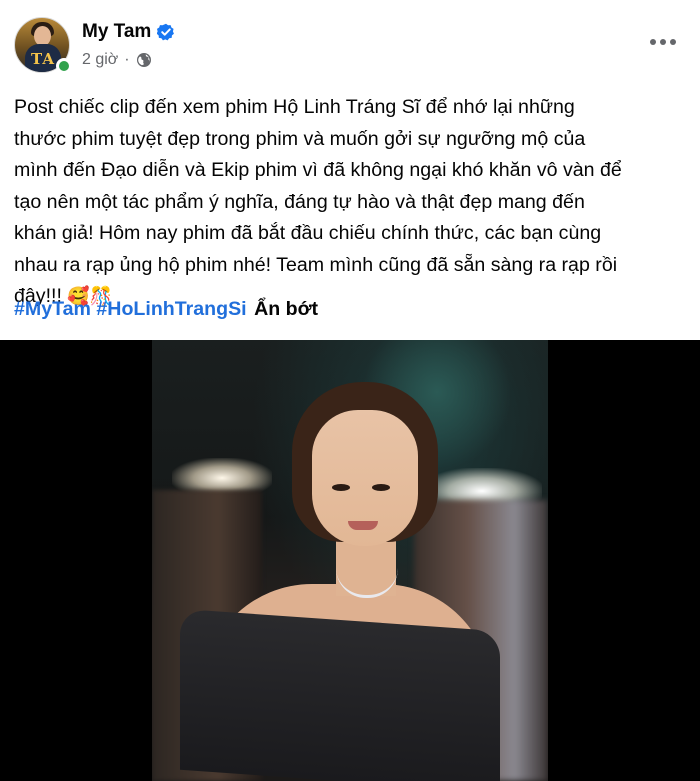 The height and width of the screenshot is (781, 700). What do you see at coordinates (171, 309) in the screenshot?
I see `hashtag-holinhtrangsi: #HoLinhTrangSi` at bounding box center [171, 309].